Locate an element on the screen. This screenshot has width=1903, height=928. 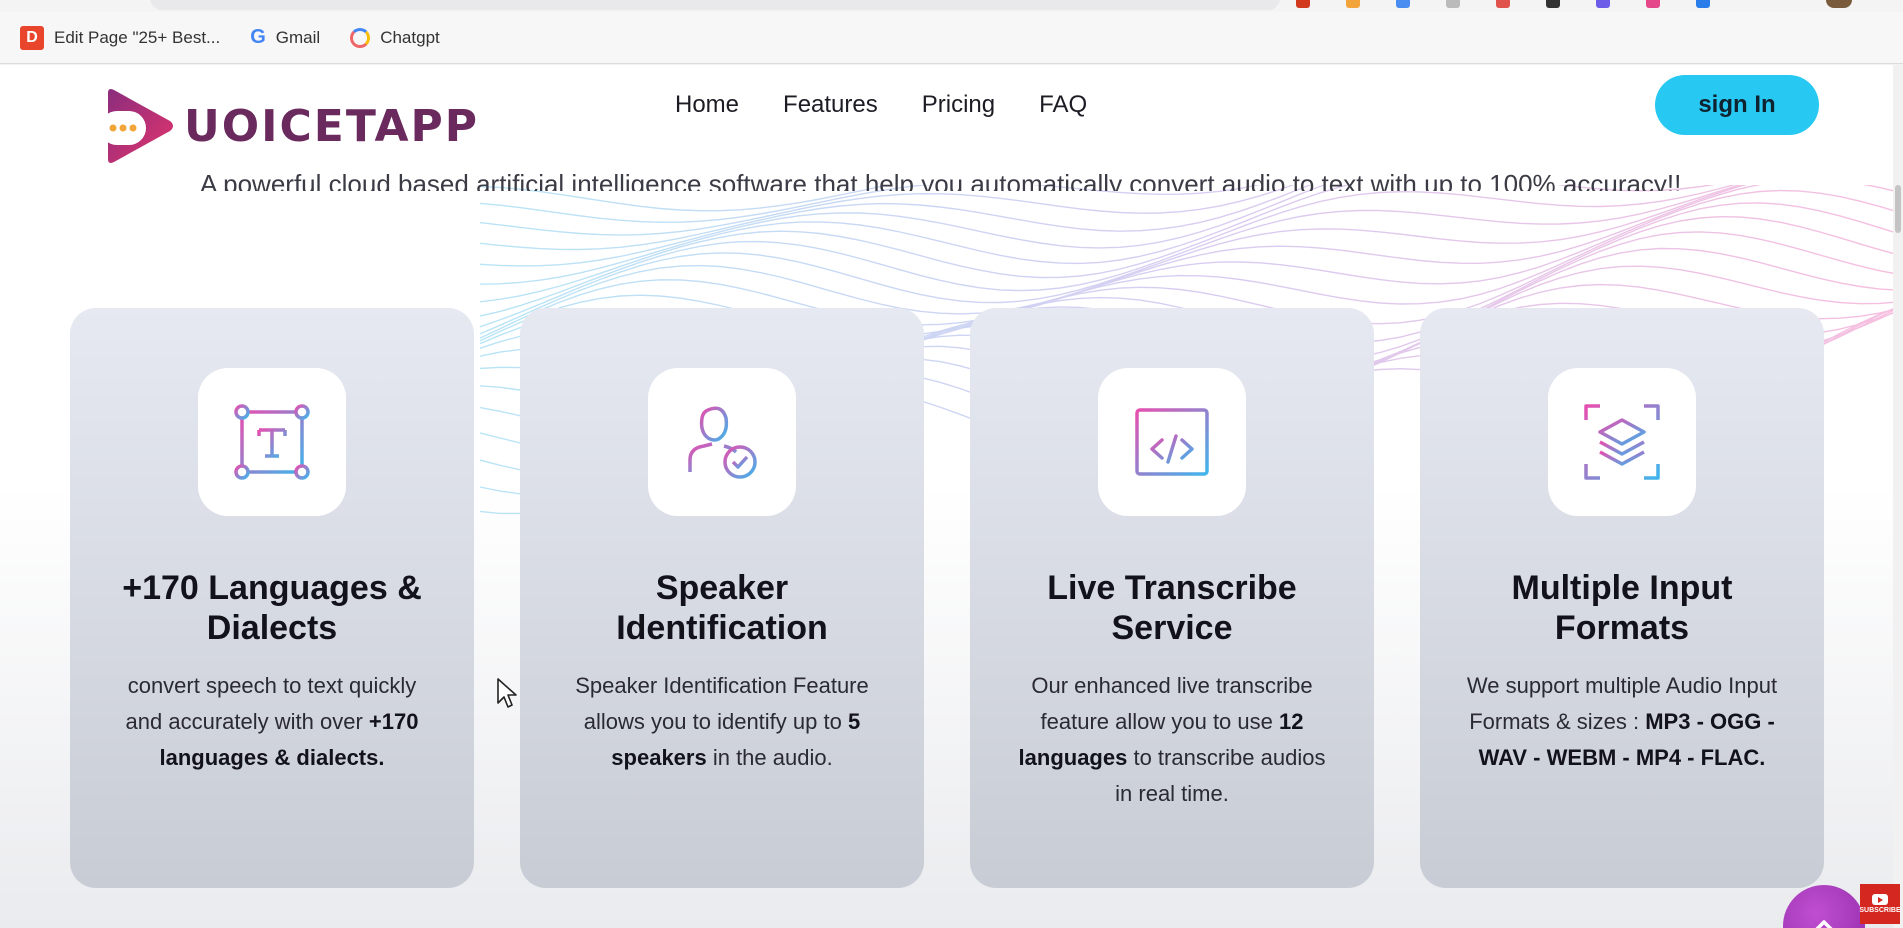
bookmark-gmail: G Gmail is located at coordinates (285, 37).